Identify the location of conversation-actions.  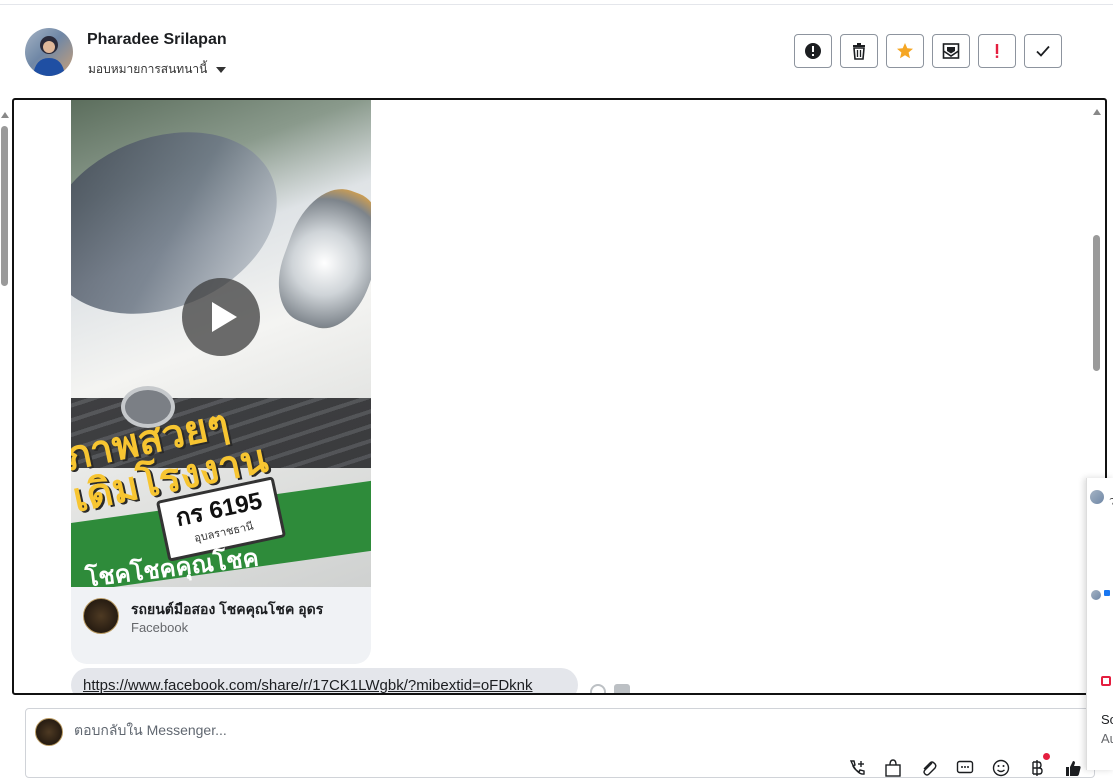
(928, 51).